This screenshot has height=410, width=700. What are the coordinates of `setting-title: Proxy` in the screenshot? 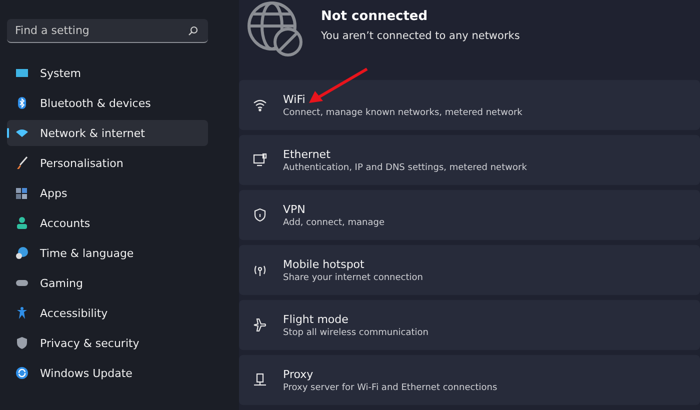 It's located at (298, 374).